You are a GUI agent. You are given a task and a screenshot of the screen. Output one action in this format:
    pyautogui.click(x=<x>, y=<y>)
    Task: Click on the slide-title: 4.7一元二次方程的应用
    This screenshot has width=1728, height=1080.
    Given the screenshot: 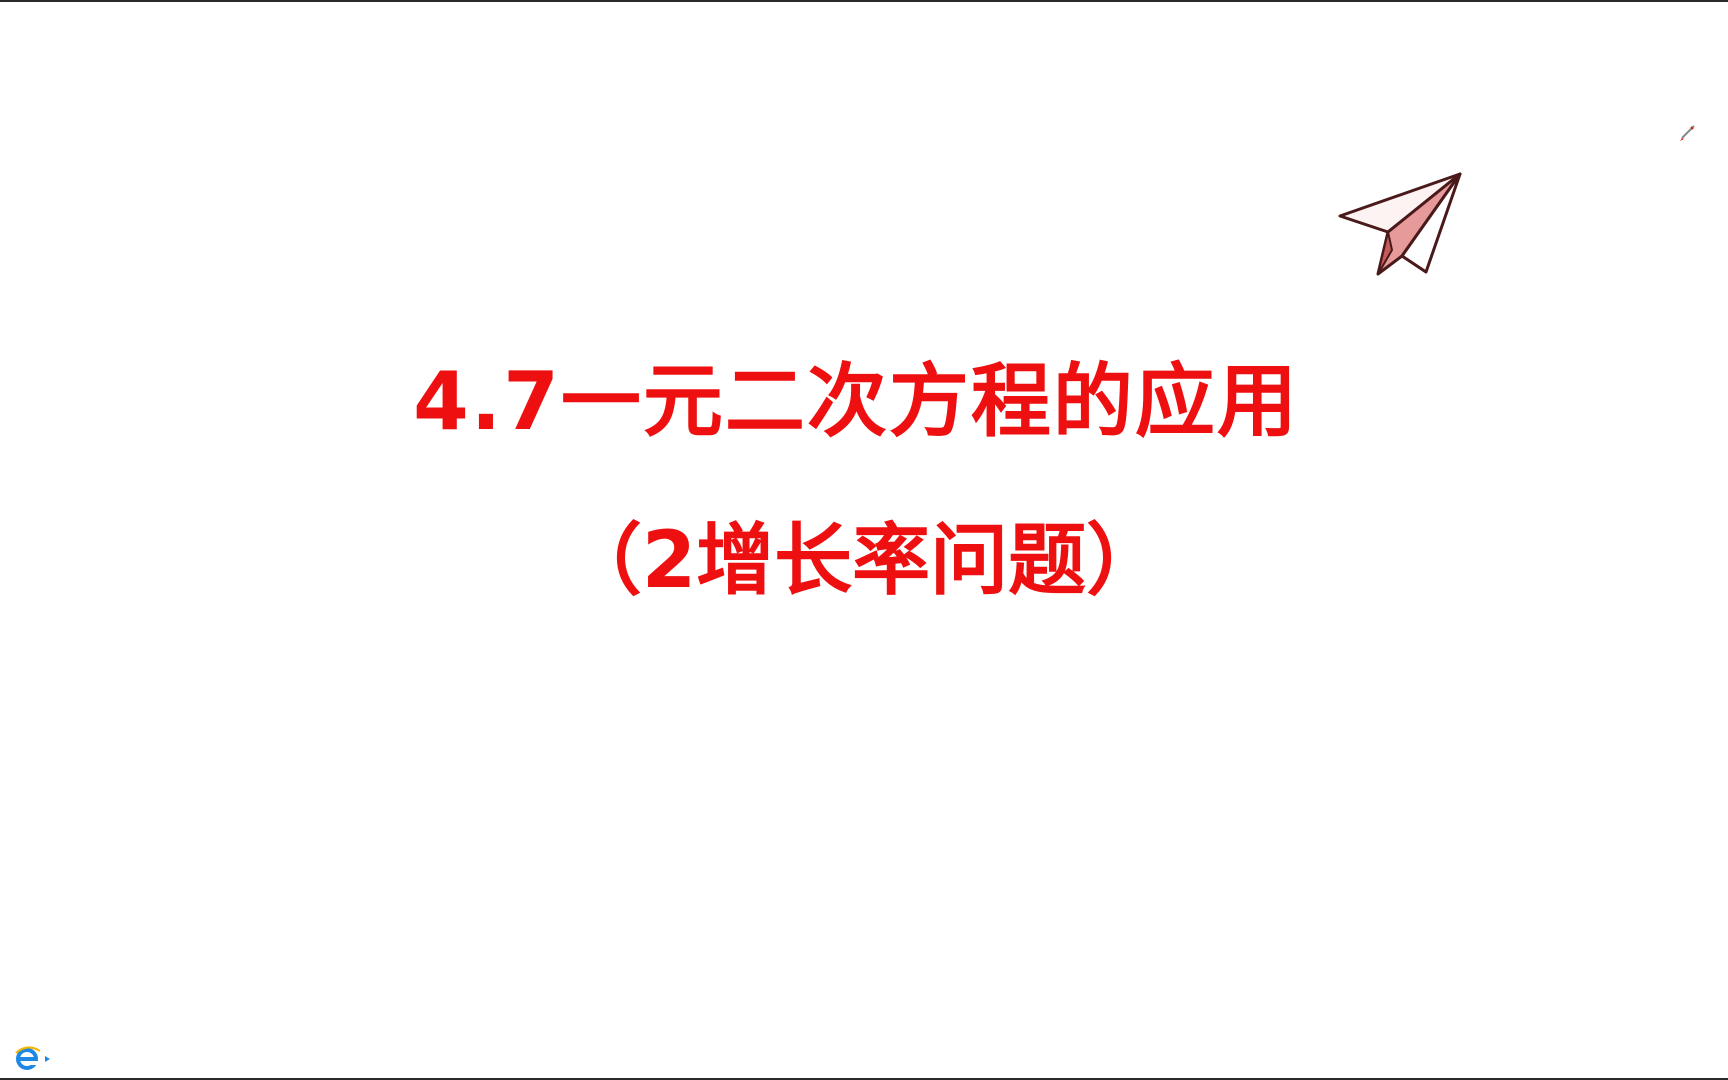 What is the action you would take?
    pyautogui.click(x=856, y=401)
    